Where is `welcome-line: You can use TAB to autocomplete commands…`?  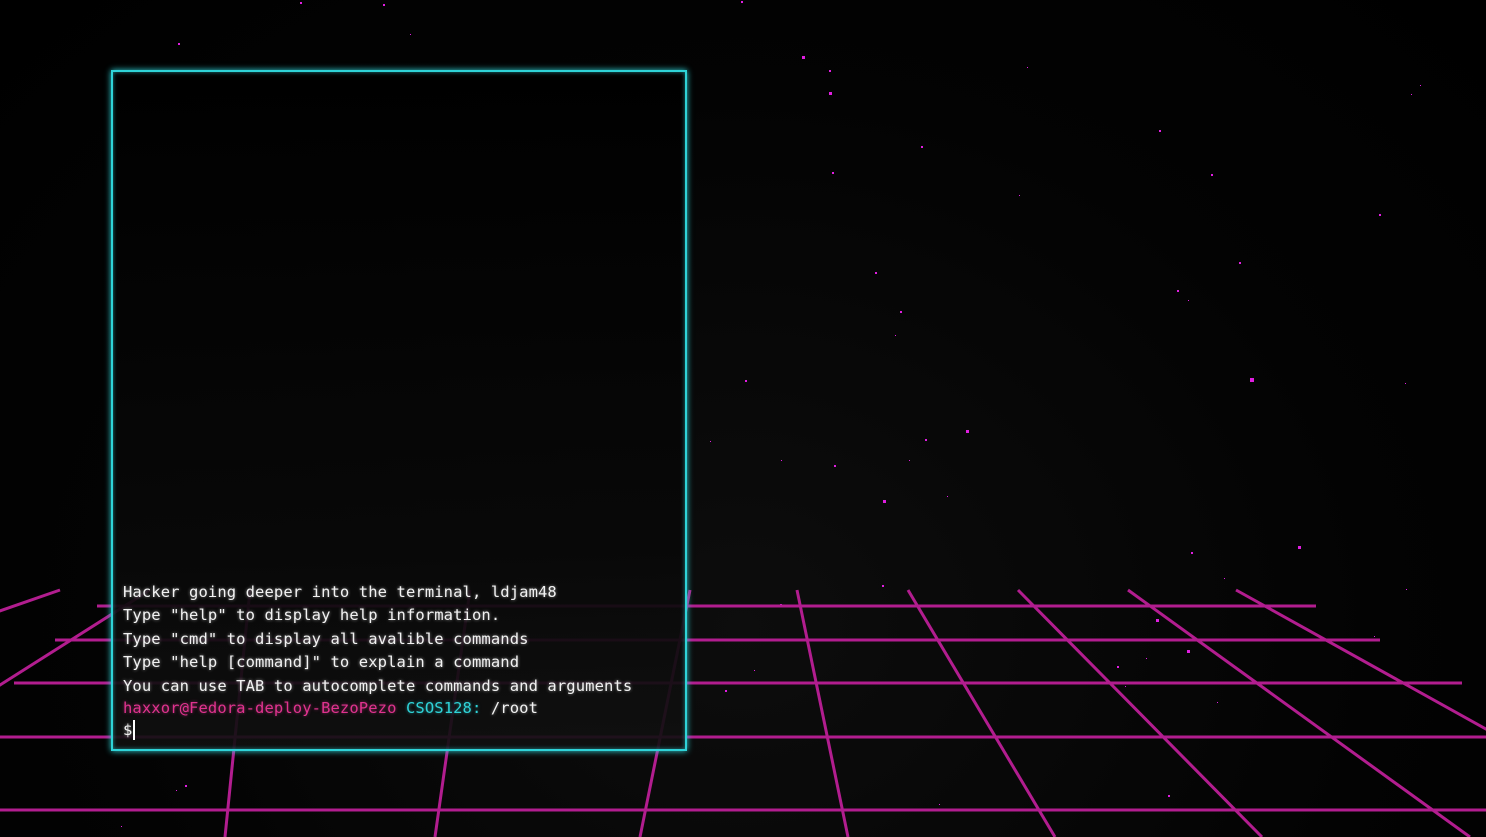 welcome-line: You can use TAB to autocomplete commands… is located at coordinates (378, 685).